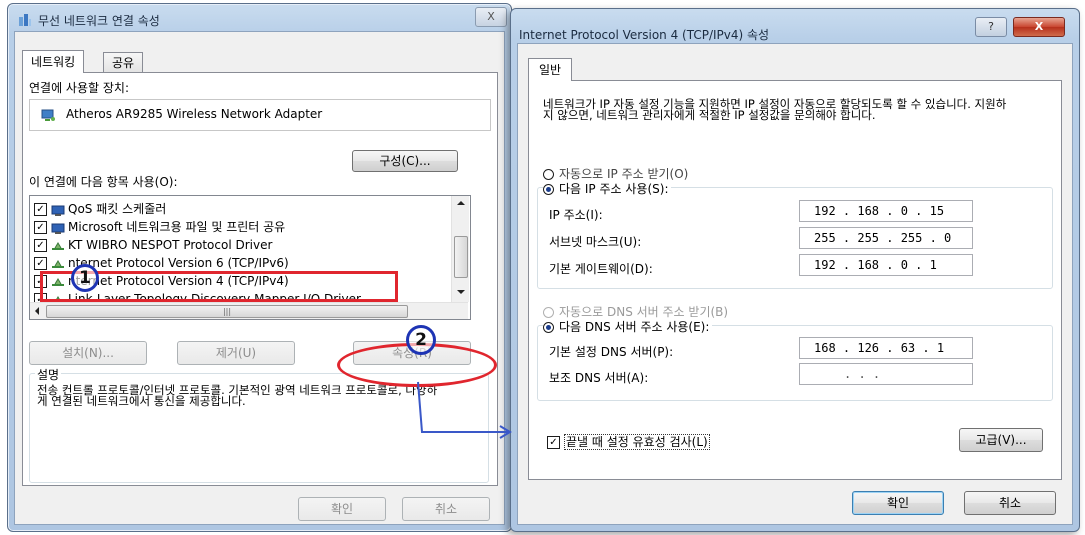 Image resolution: width=1085 pixels, height=535 pixels. Describe the element at coordinates (1010, 503) in the screenshot. I see `right-cancel-button: 취소` at that location.